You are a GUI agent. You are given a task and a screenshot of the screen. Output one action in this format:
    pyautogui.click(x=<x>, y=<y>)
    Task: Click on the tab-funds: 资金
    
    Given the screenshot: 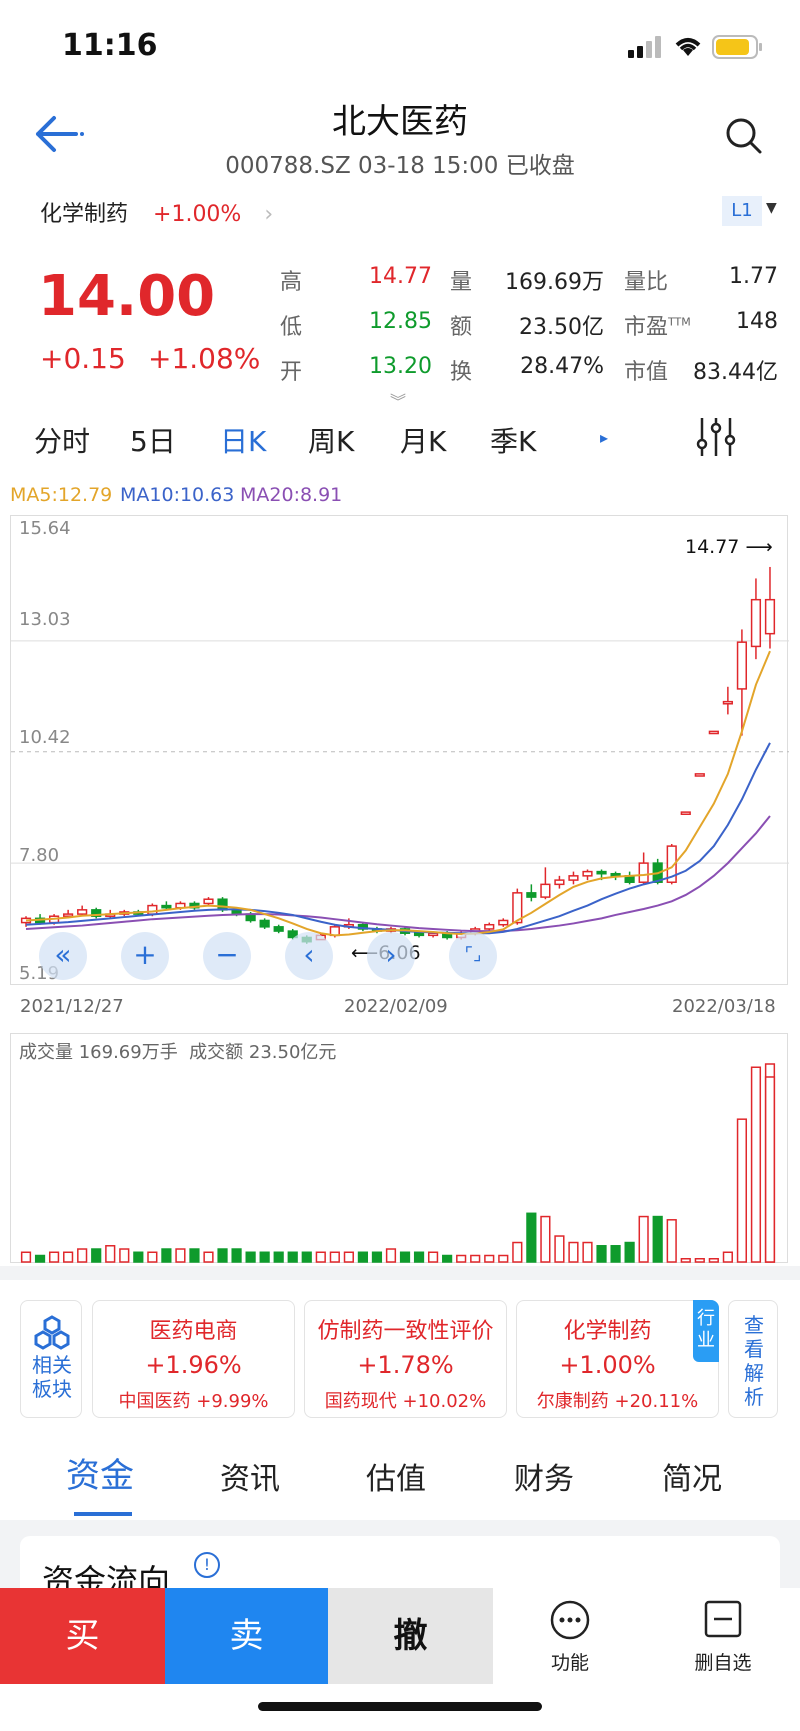 What is the action you would take?
    pyautogui.click(x=100, y=1472)
    